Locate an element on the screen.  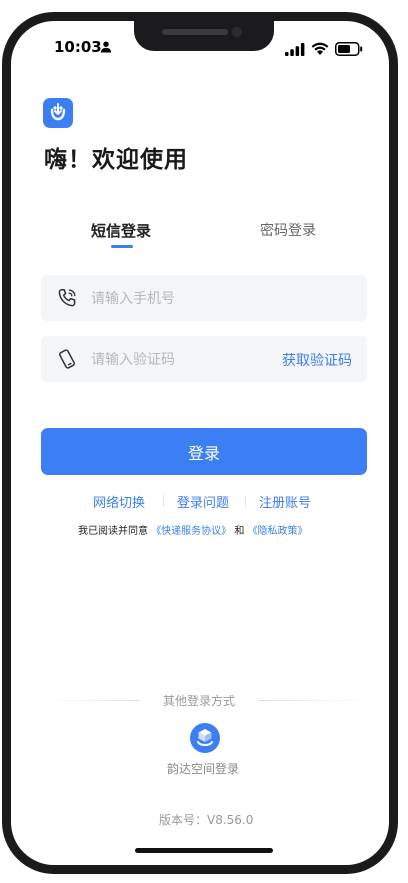
service-agreement-link: 《快递服务协议》 is located at coordinates (191, 531).